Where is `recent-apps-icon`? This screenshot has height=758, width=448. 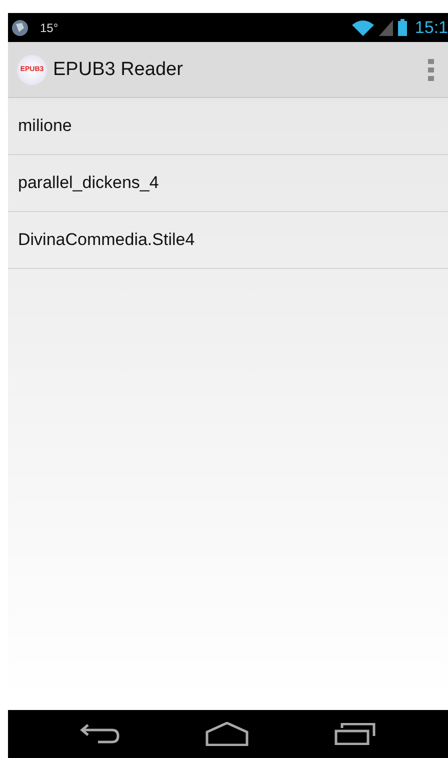 recent-apps-icon is located at coordinates (355, 734).